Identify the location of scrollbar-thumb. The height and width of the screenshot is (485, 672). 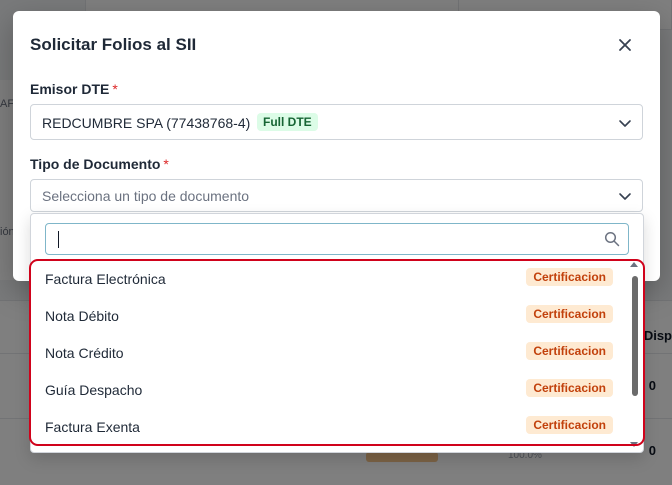
(635, 336).